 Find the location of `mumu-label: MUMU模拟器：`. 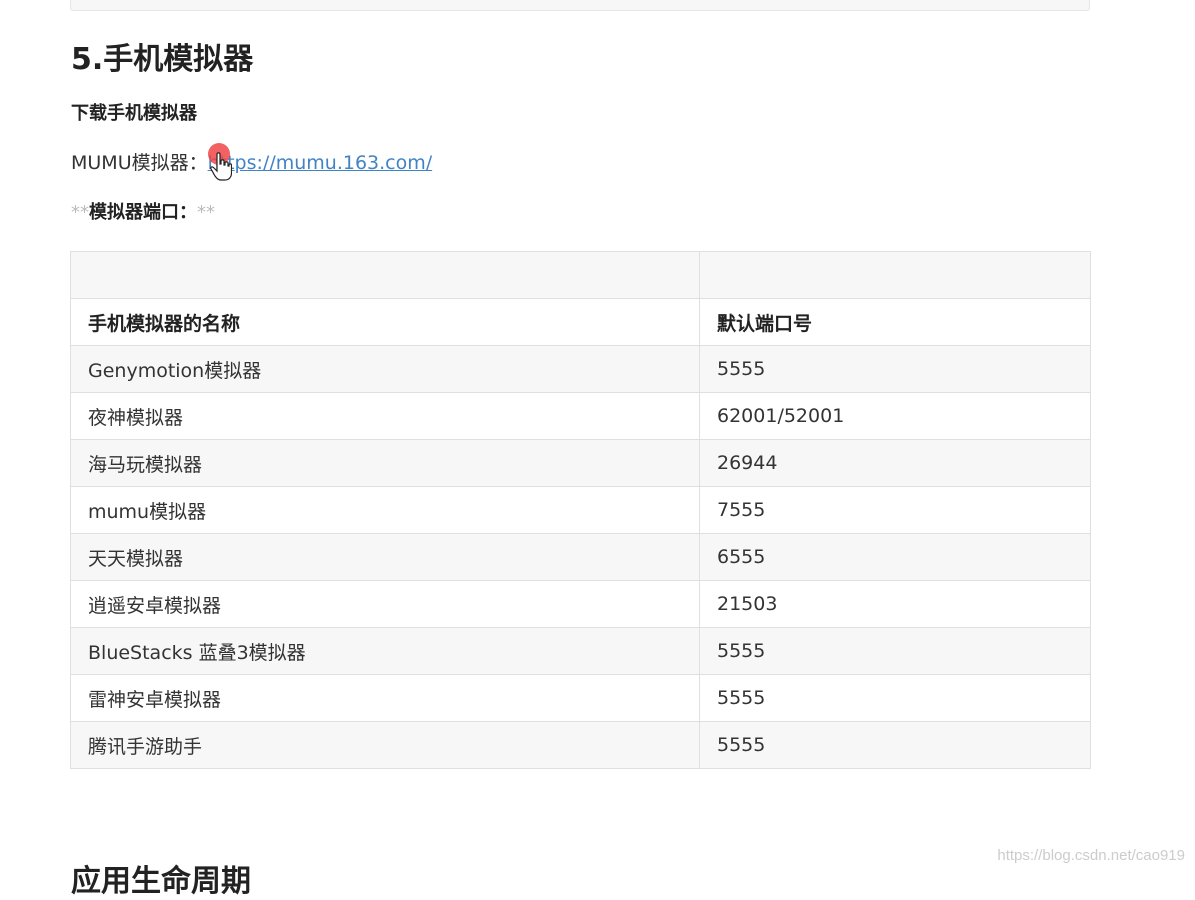

mumu-label: MUMU模拟器： is located at coordinates (139, 163).